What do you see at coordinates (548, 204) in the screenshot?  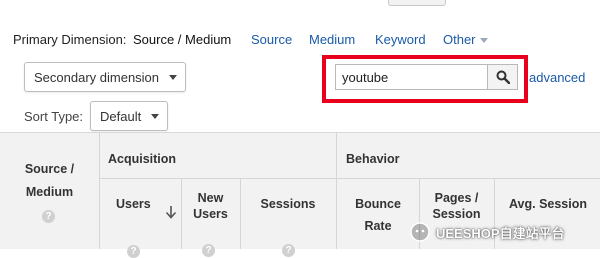 I see `column-header-avg-session: Avg. Session` at bounding box center [548, 204].